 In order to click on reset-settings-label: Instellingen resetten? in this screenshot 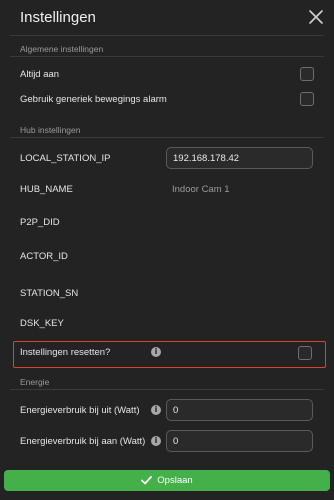, I will do `click(65, 352)`.